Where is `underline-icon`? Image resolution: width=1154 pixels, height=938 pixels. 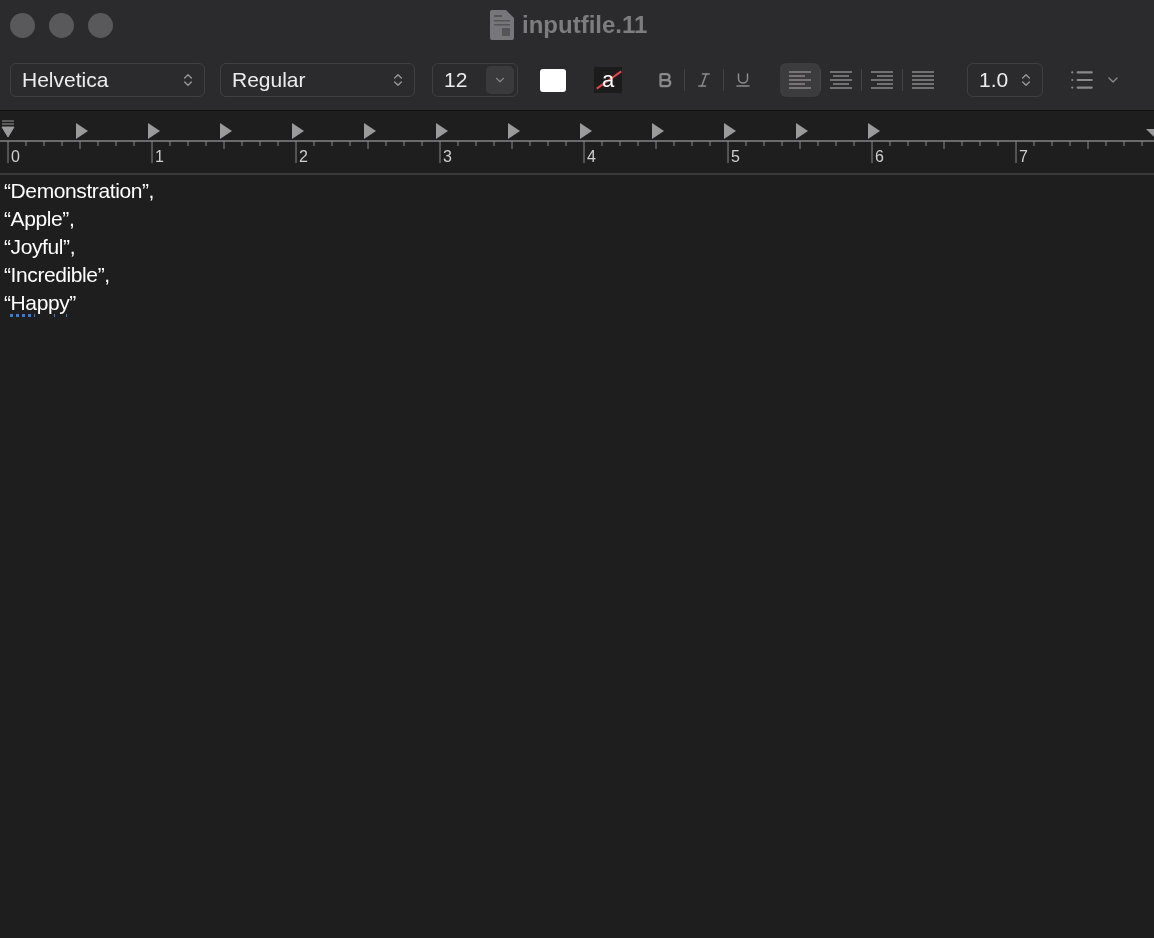
underline-icon is located at coordinates (743, 80).